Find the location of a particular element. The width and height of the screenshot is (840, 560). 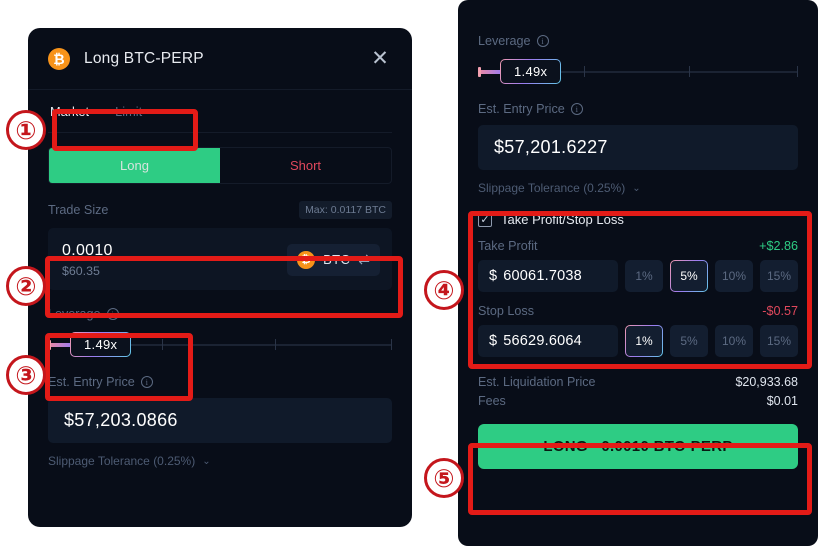

stop-loss-input: $ 56629.6064 is located at coordinates (548, 341).